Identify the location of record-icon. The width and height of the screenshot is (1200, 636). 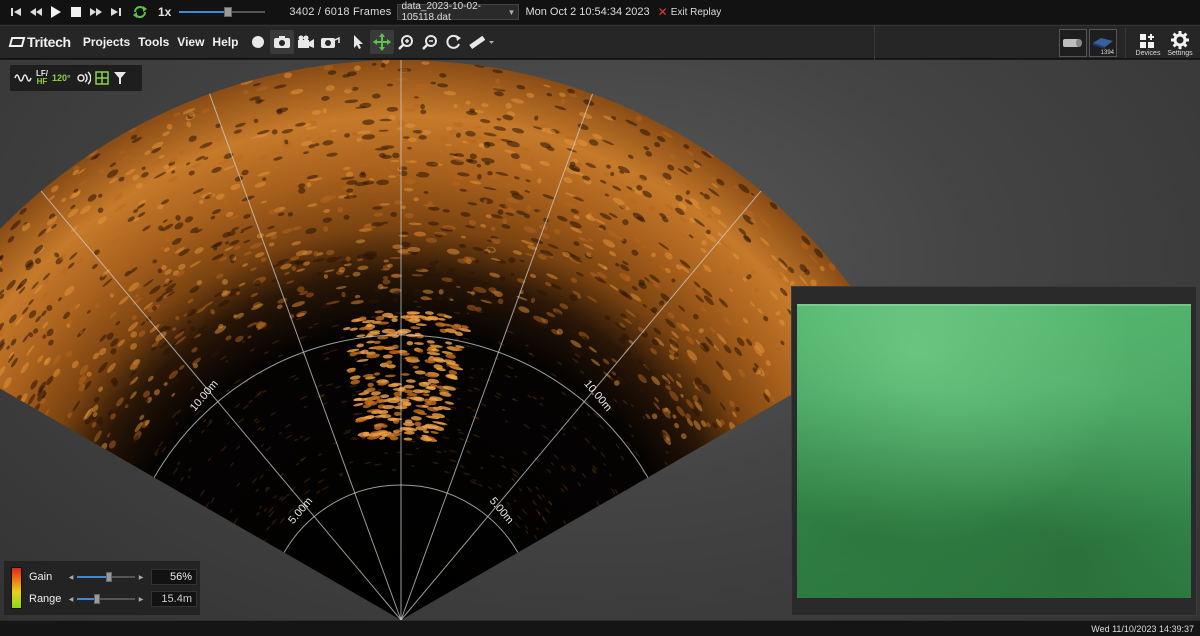
(258, 42).